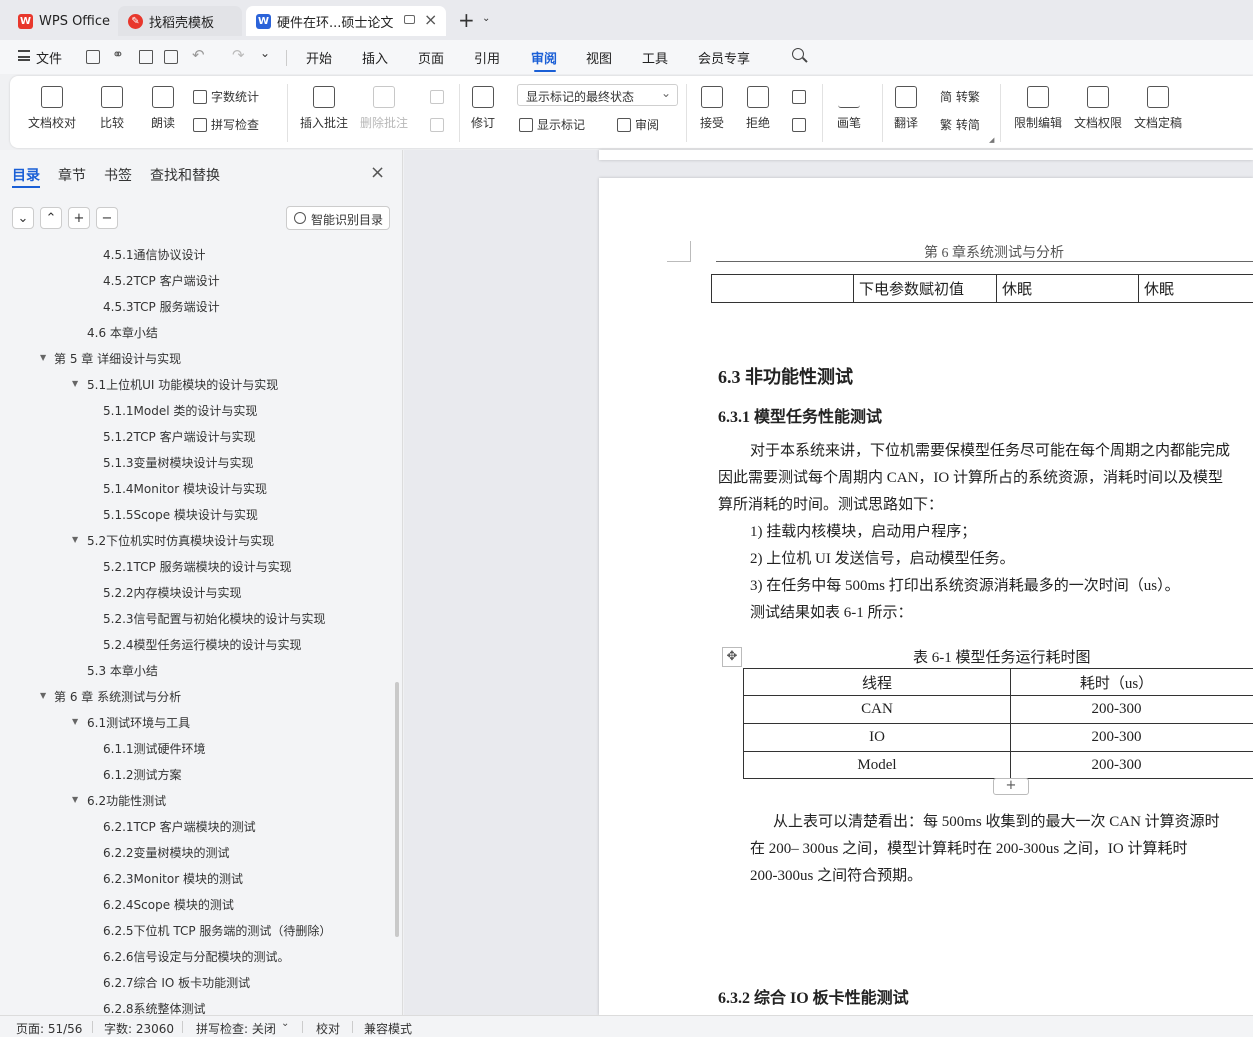  I want to click on toc-item: 6.2.3Monitor 模块的测试, so click(173, 878).